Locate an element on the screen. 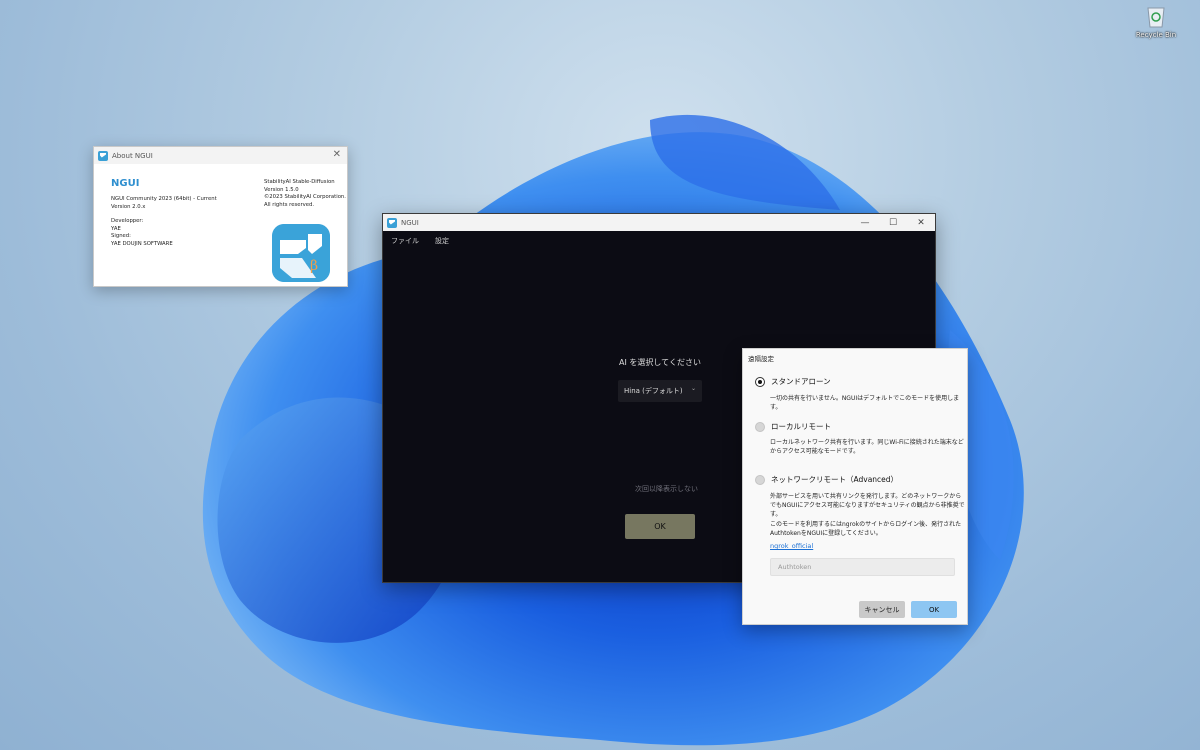 The width and height of the screenshot is (1200, 750). ngui-logo-icon: β is located at coordinates (301, 253).